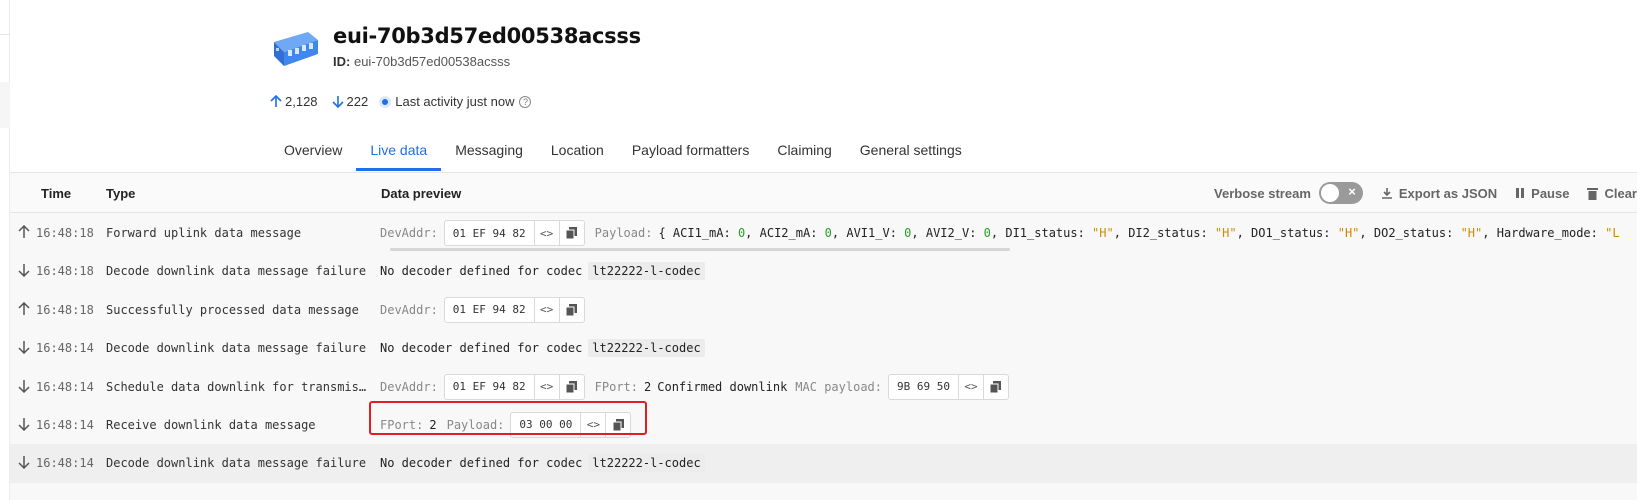  Describe the element at coordinates (487, 36) in the screenshot. I see `device-title: eui-70b3d57ed00538acsss` at that location.